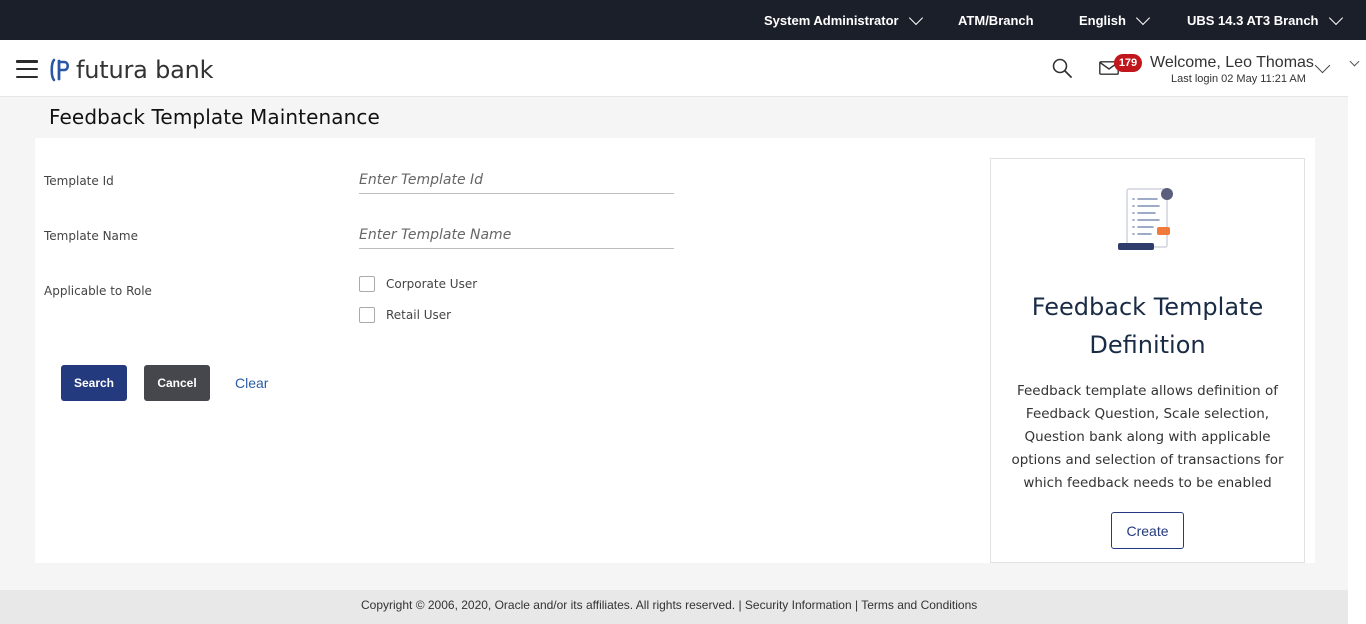  I want to click on menu-icon, so click(27, 69).